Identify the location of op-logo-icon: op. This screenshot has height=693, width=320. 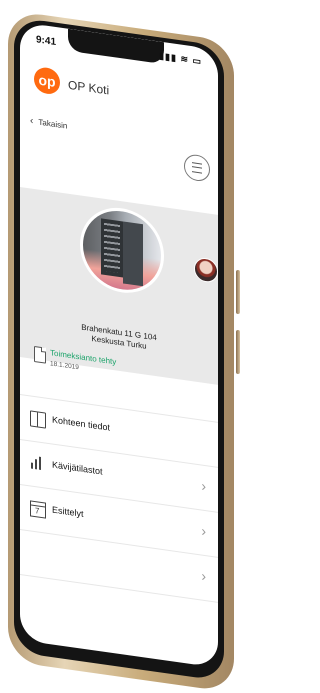
(47, 80).